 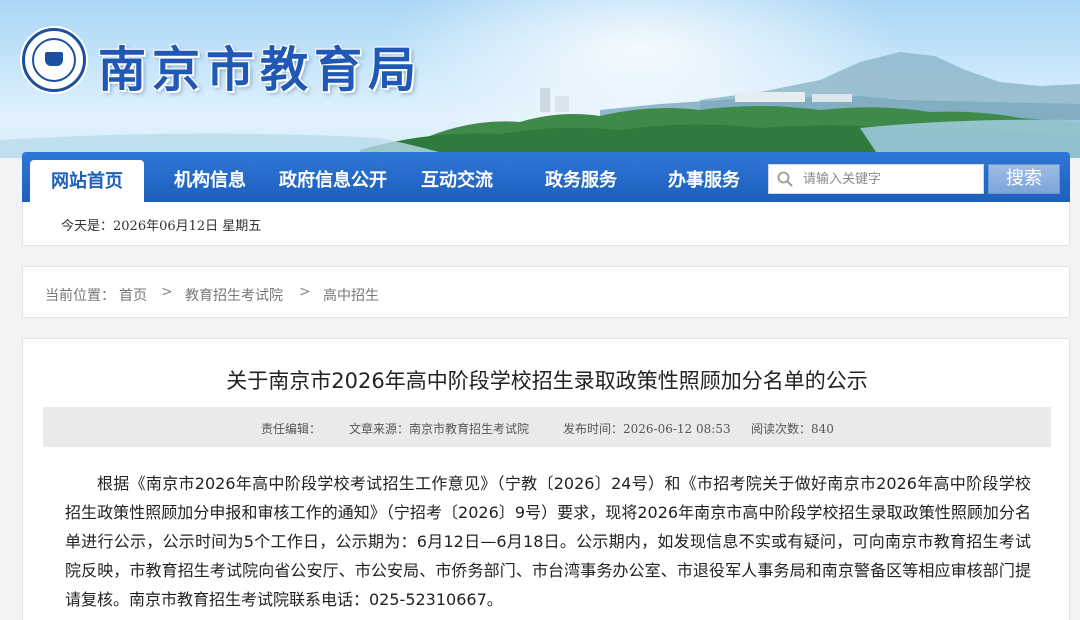 I want to click on search-input, so click(x=891, y=179).